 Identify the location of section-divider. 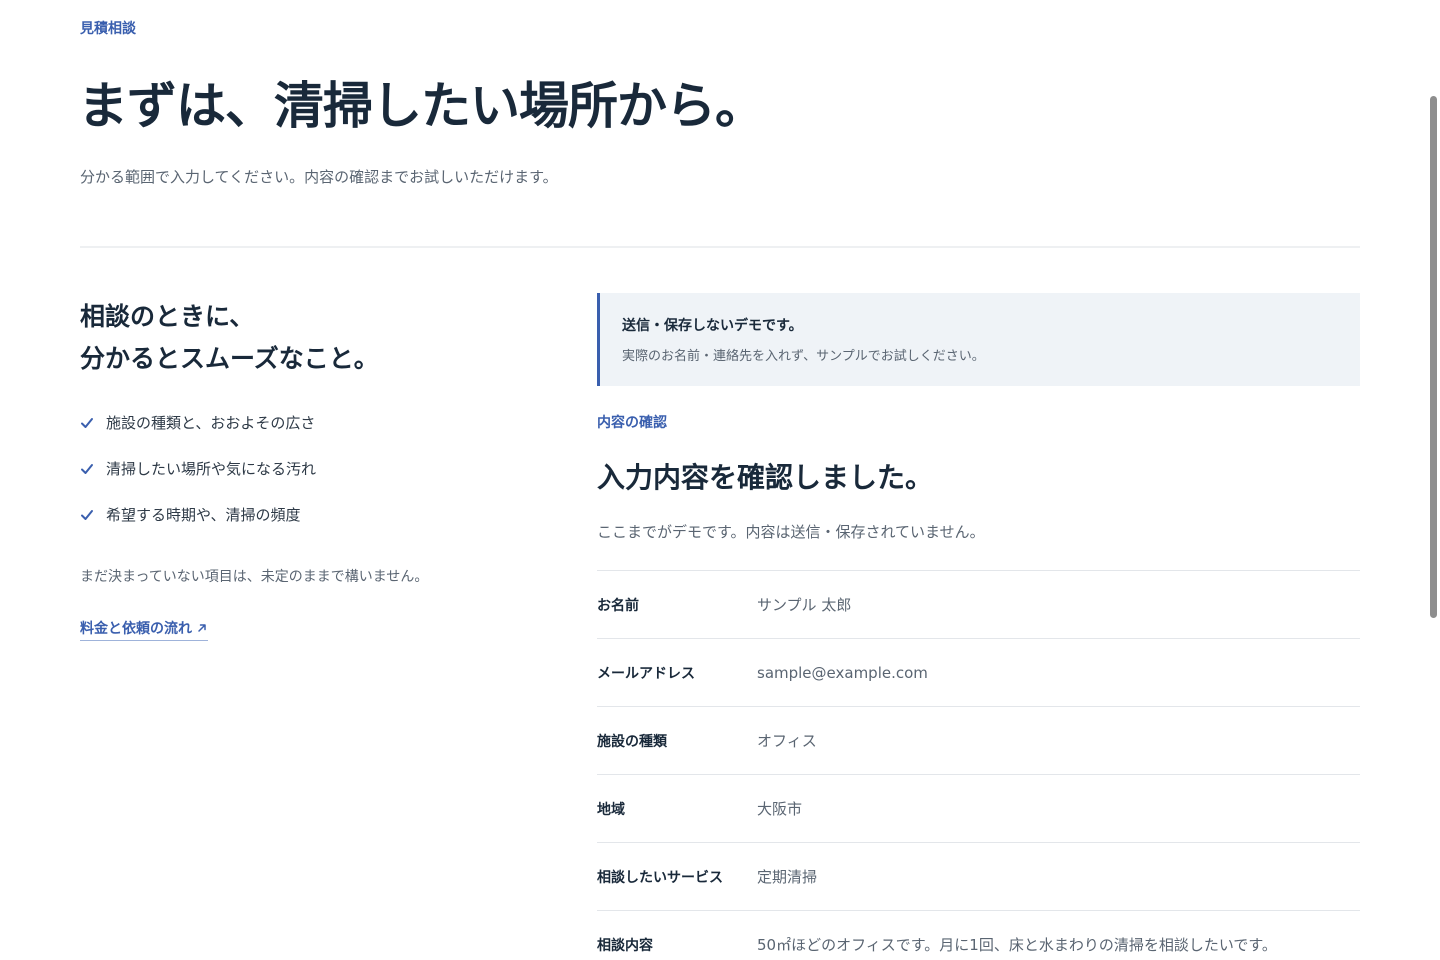
(720, 247).